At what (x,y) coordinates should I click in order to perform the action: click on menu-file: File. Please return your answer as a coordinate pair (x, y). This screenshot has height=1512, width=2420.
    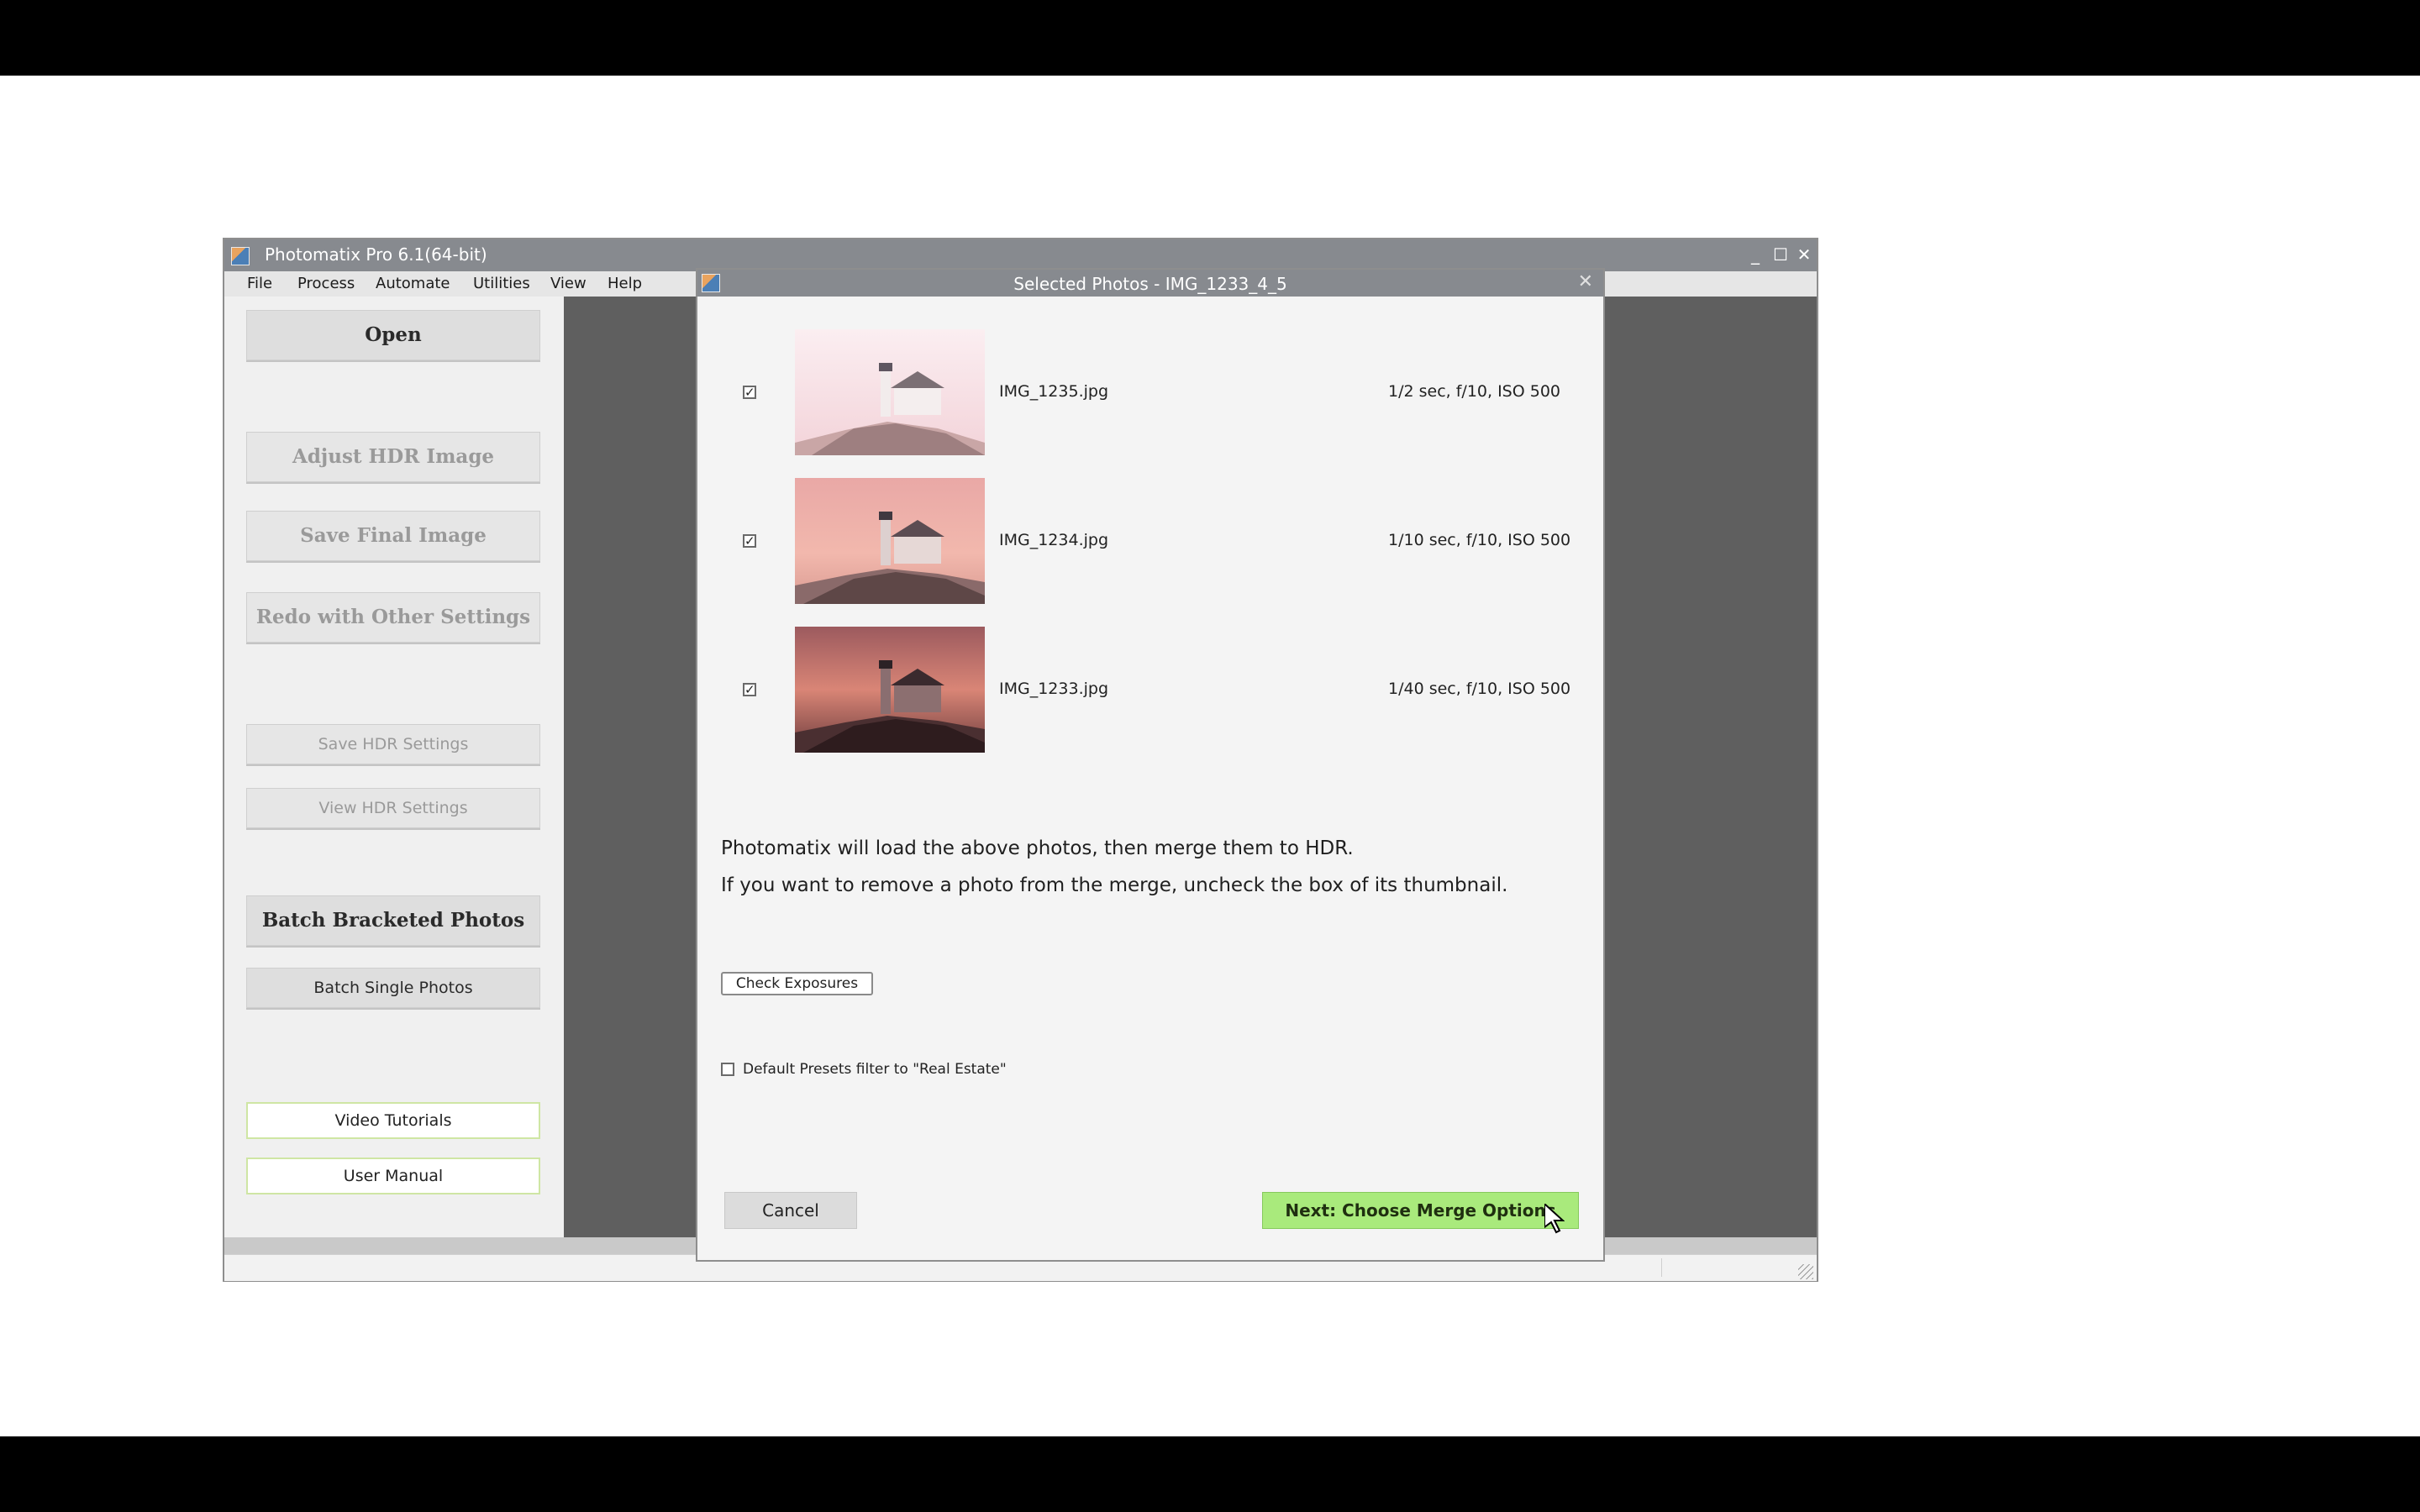
    Looking at the image, I should click on (259, 283).